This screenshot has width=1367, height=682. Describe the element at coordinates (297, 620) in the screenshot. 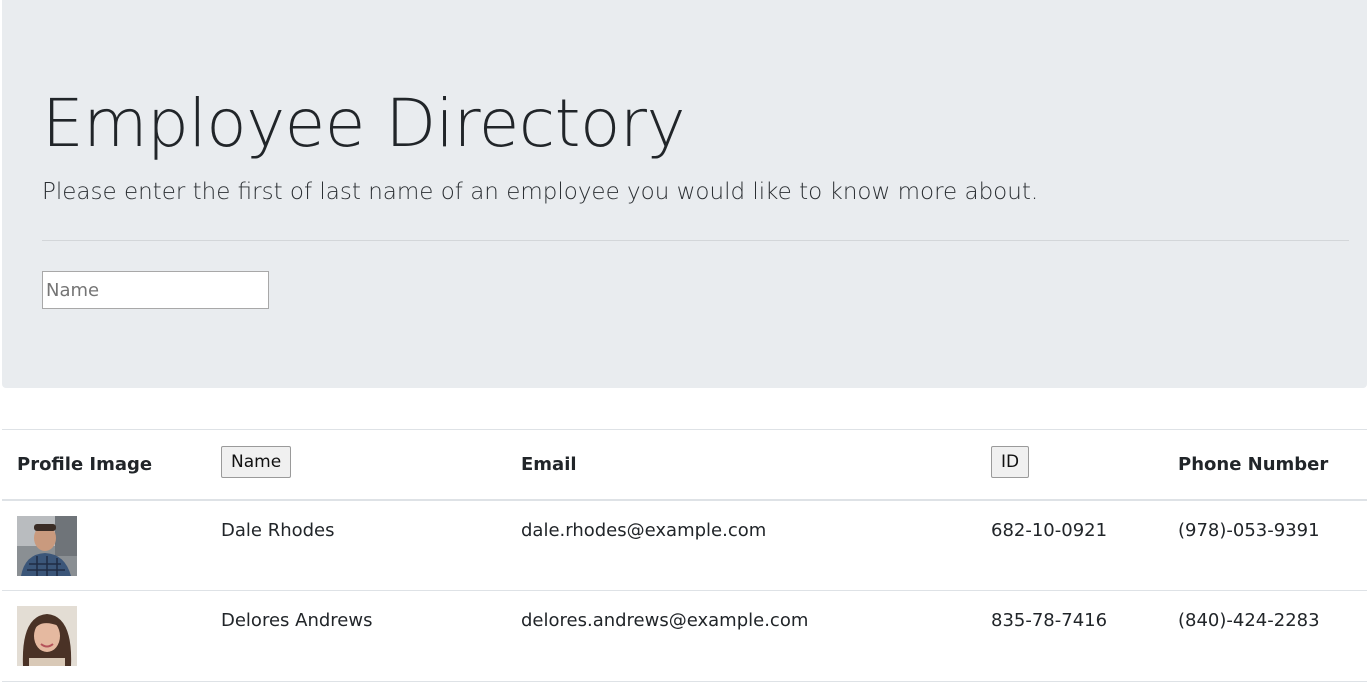

I see `employee-name: Delores Andrews` at that location.